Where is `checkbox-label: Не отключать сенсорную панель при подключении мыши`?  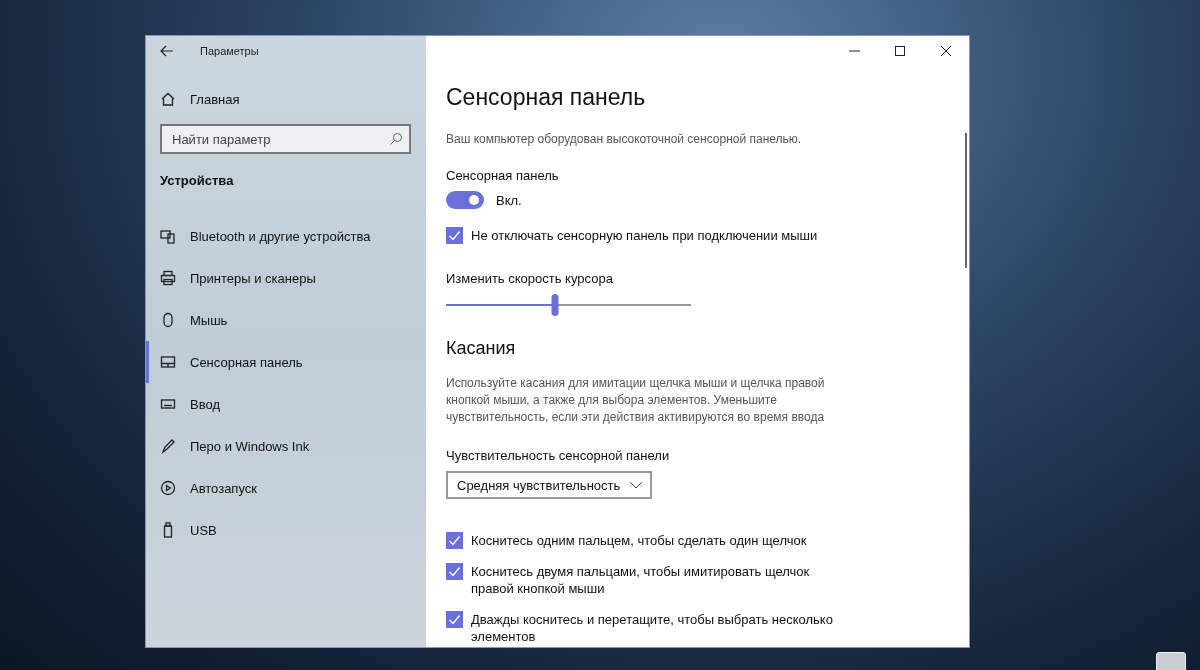
checkbox-label: Не отключать сенсорную панель при подключении мыши is located at coordinates (644, 235).